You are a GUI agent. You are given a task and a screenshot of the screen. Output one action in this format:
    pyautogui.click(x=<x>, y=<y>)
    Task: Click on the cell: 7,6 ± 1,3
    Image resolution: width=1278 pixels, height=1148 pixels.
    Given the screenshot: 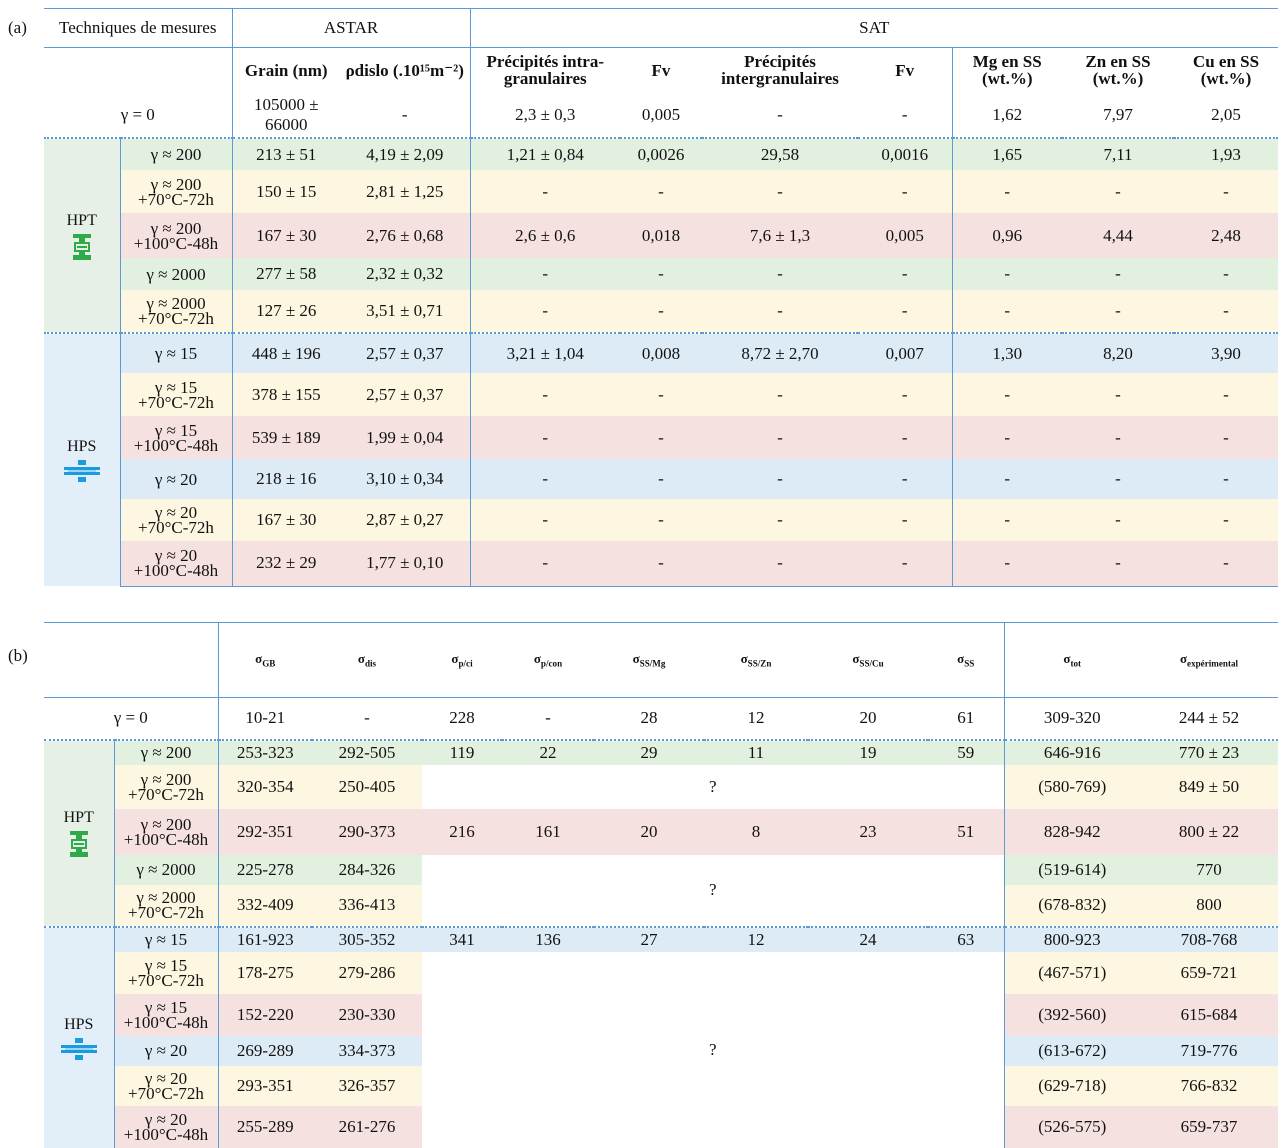 What is the action you would take?
    pyautogui.click(x=780, y=235)
    